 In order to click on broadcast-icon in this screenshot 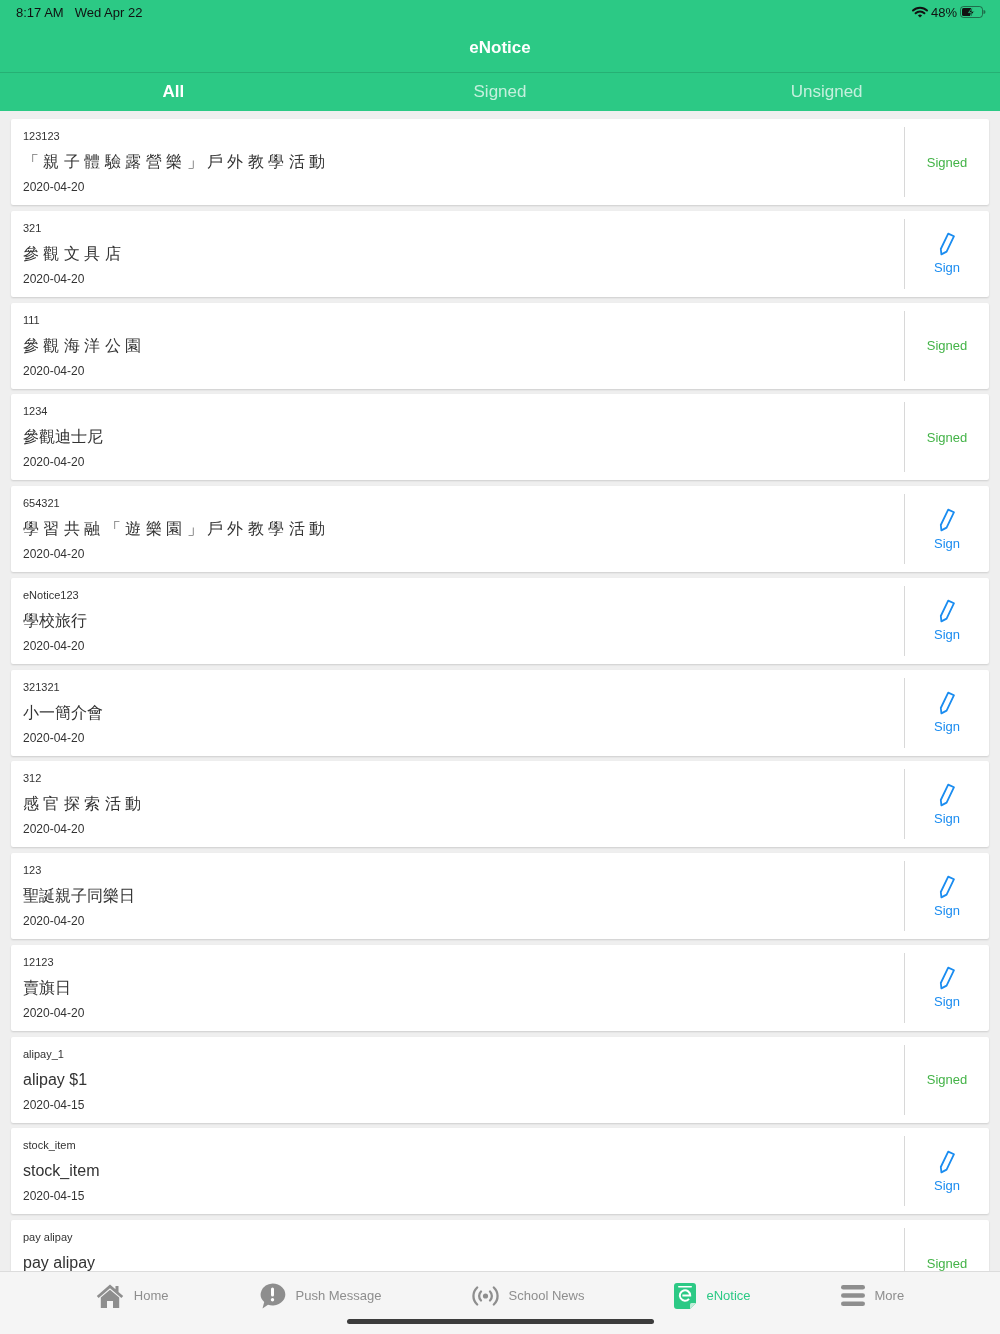, I will do `click(485, 1295)`.